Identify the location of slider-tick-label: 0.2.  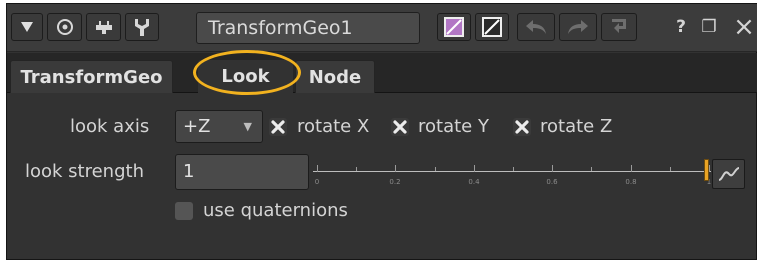
(395, 182).